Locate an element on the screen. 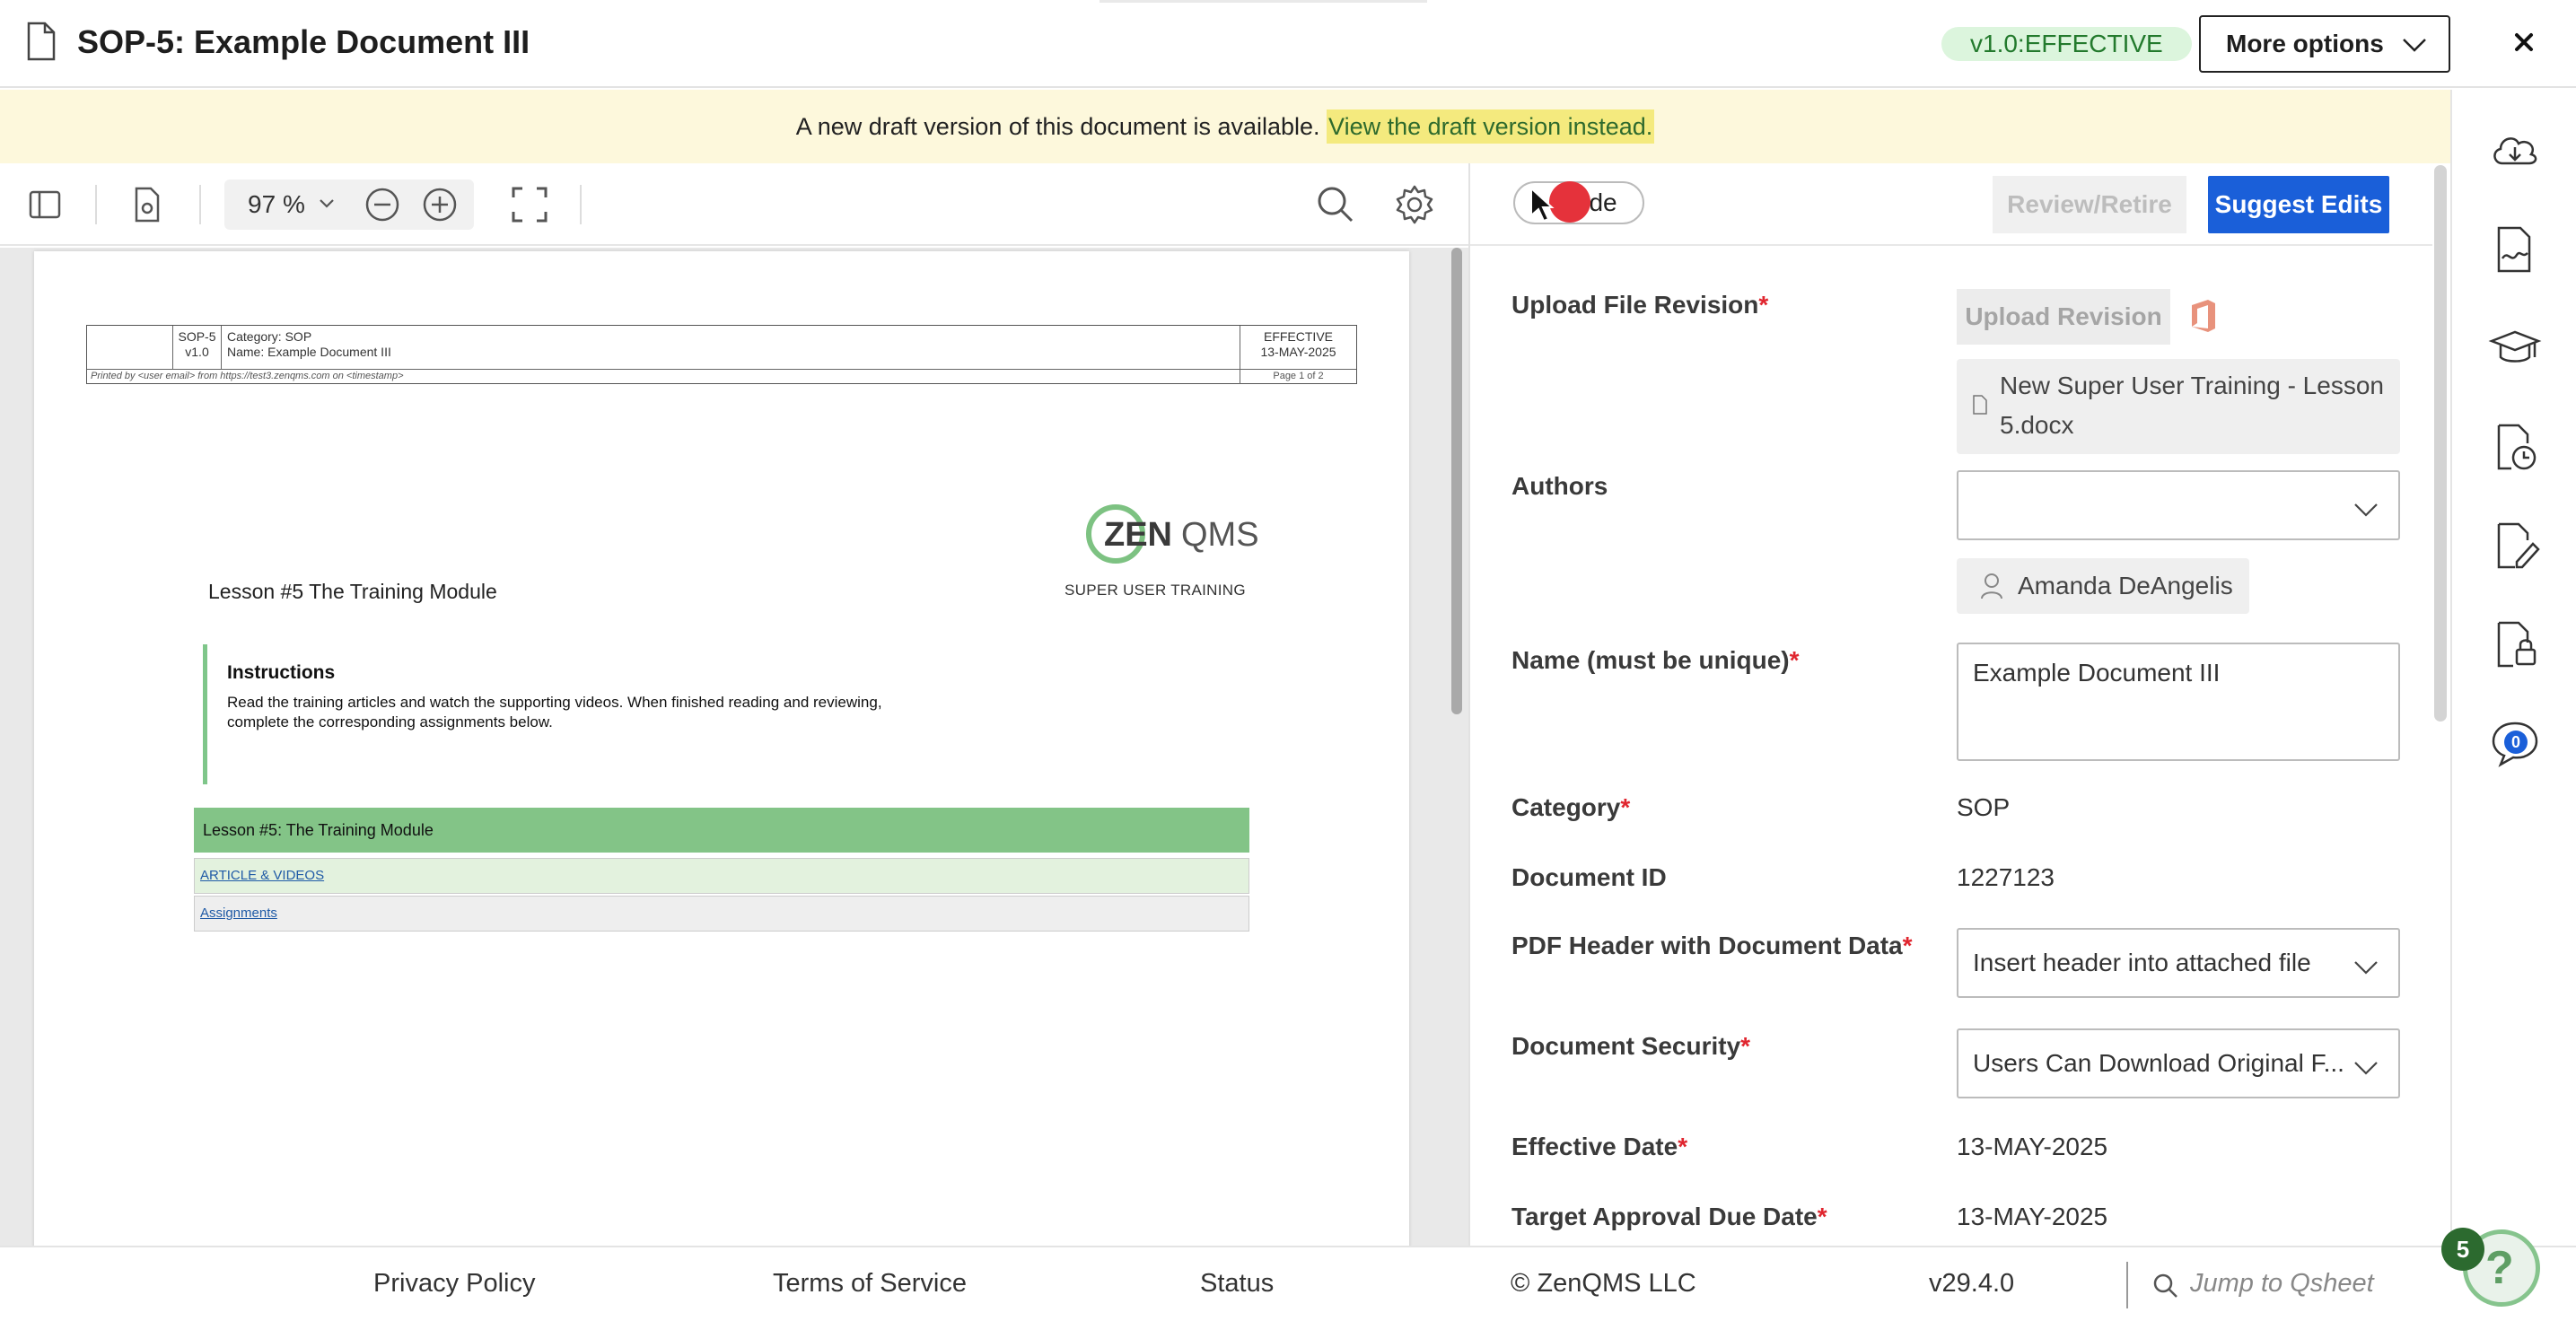  more-options-button: More options is located at coordinates (2324, 44).